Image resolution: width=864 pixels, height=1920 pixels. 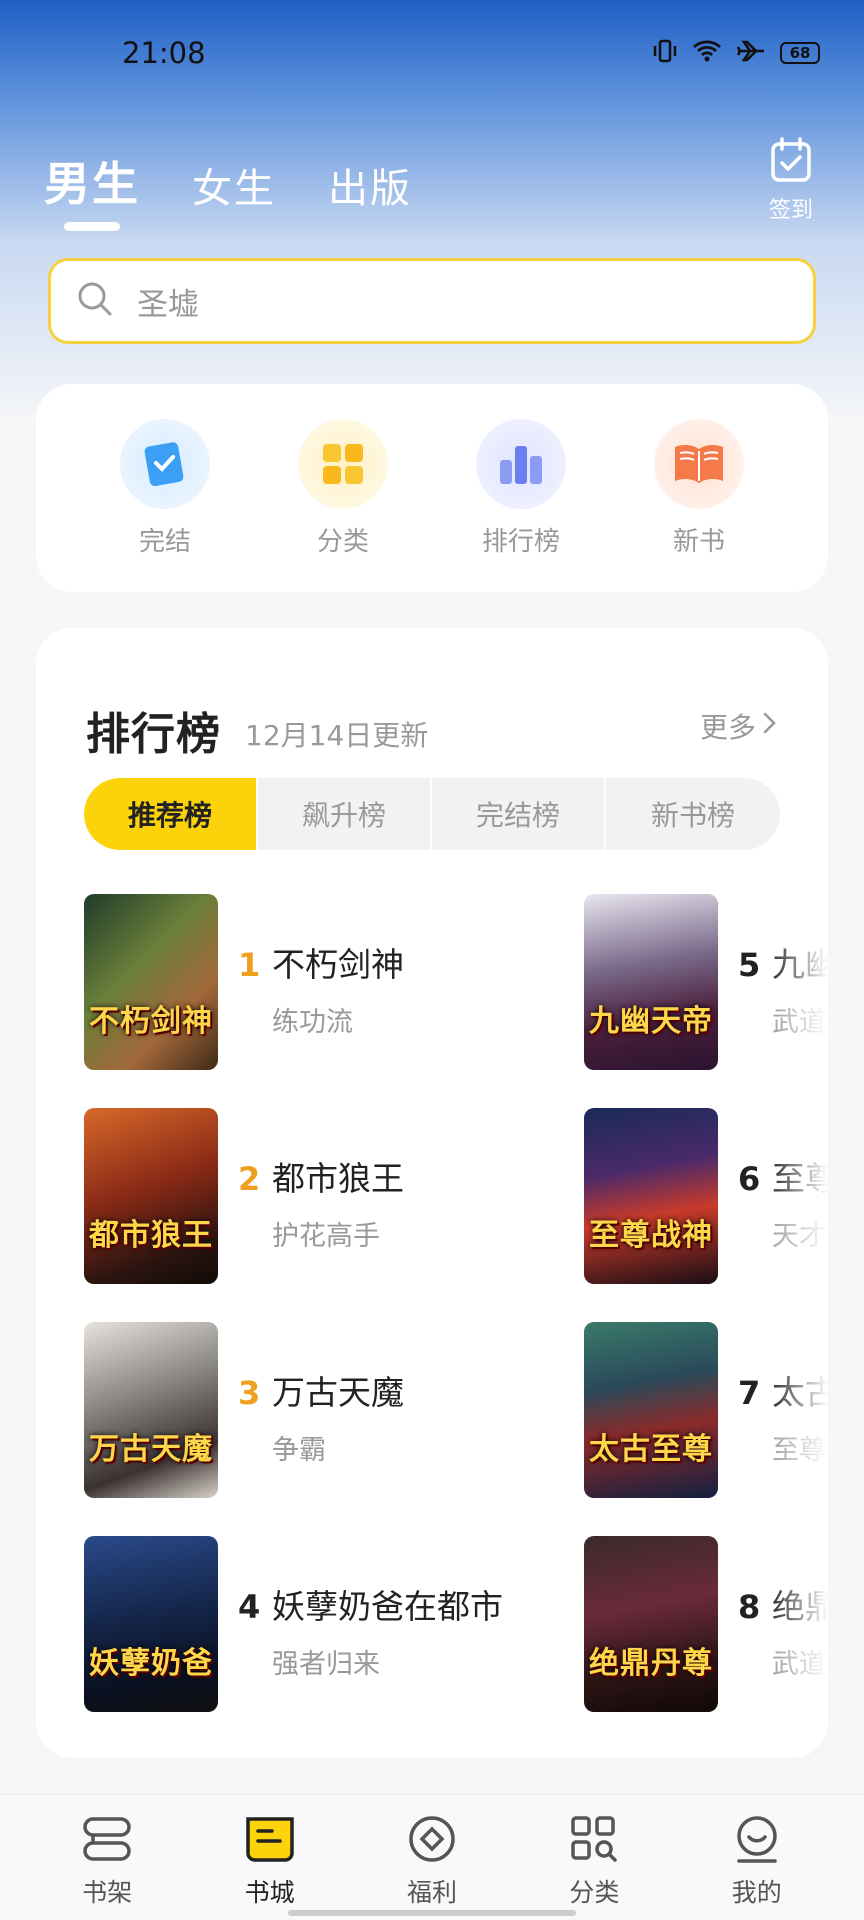 I want to click on cover-title: 都市狼王, so click(x=151, y=1235).